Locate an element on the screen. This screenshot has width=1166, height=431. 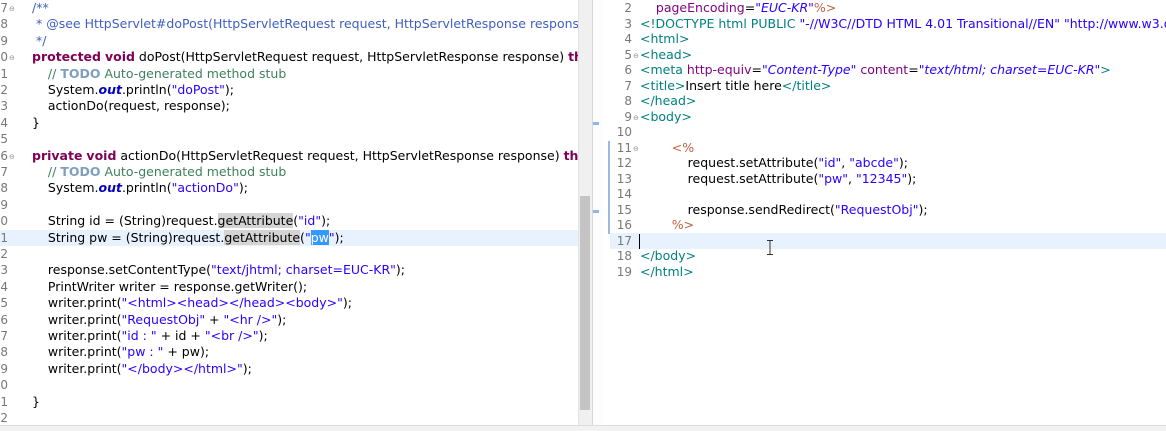
code-text: <html> is located at coordinates (664, 39).